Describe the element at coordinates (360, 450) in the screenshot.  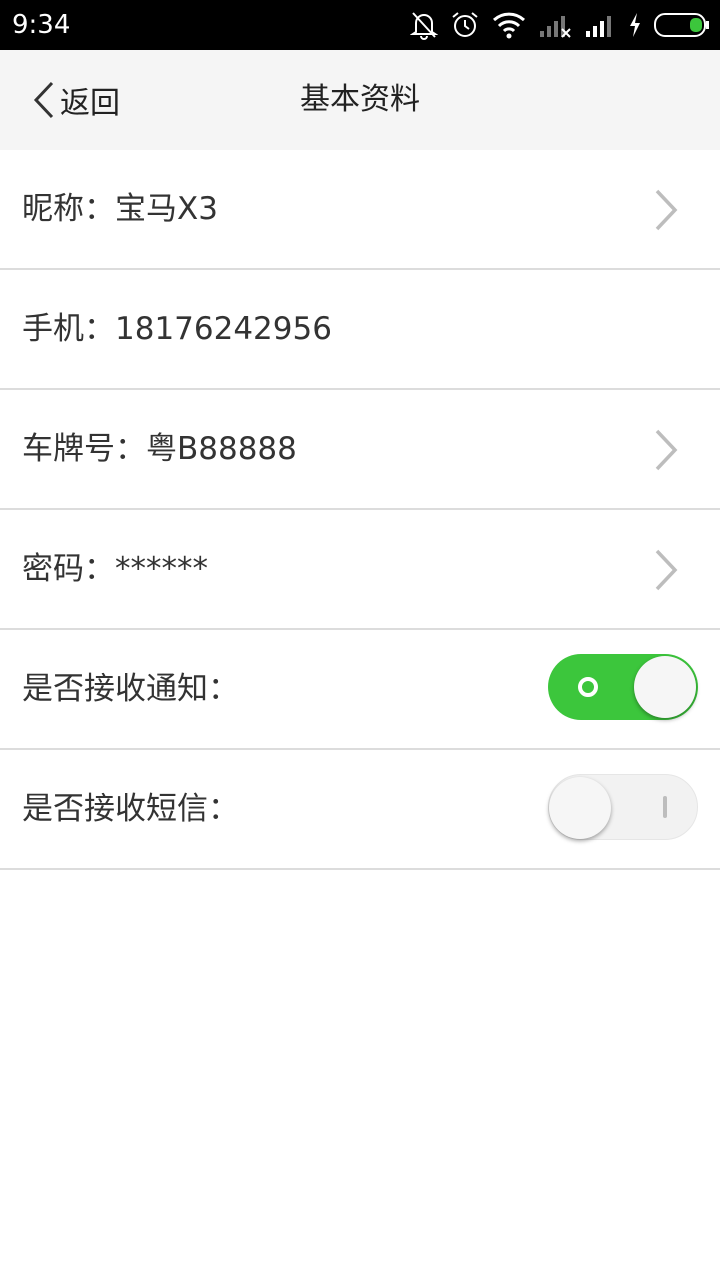
I see `plate-number-row: 车牌号：粤B88888` at that location.